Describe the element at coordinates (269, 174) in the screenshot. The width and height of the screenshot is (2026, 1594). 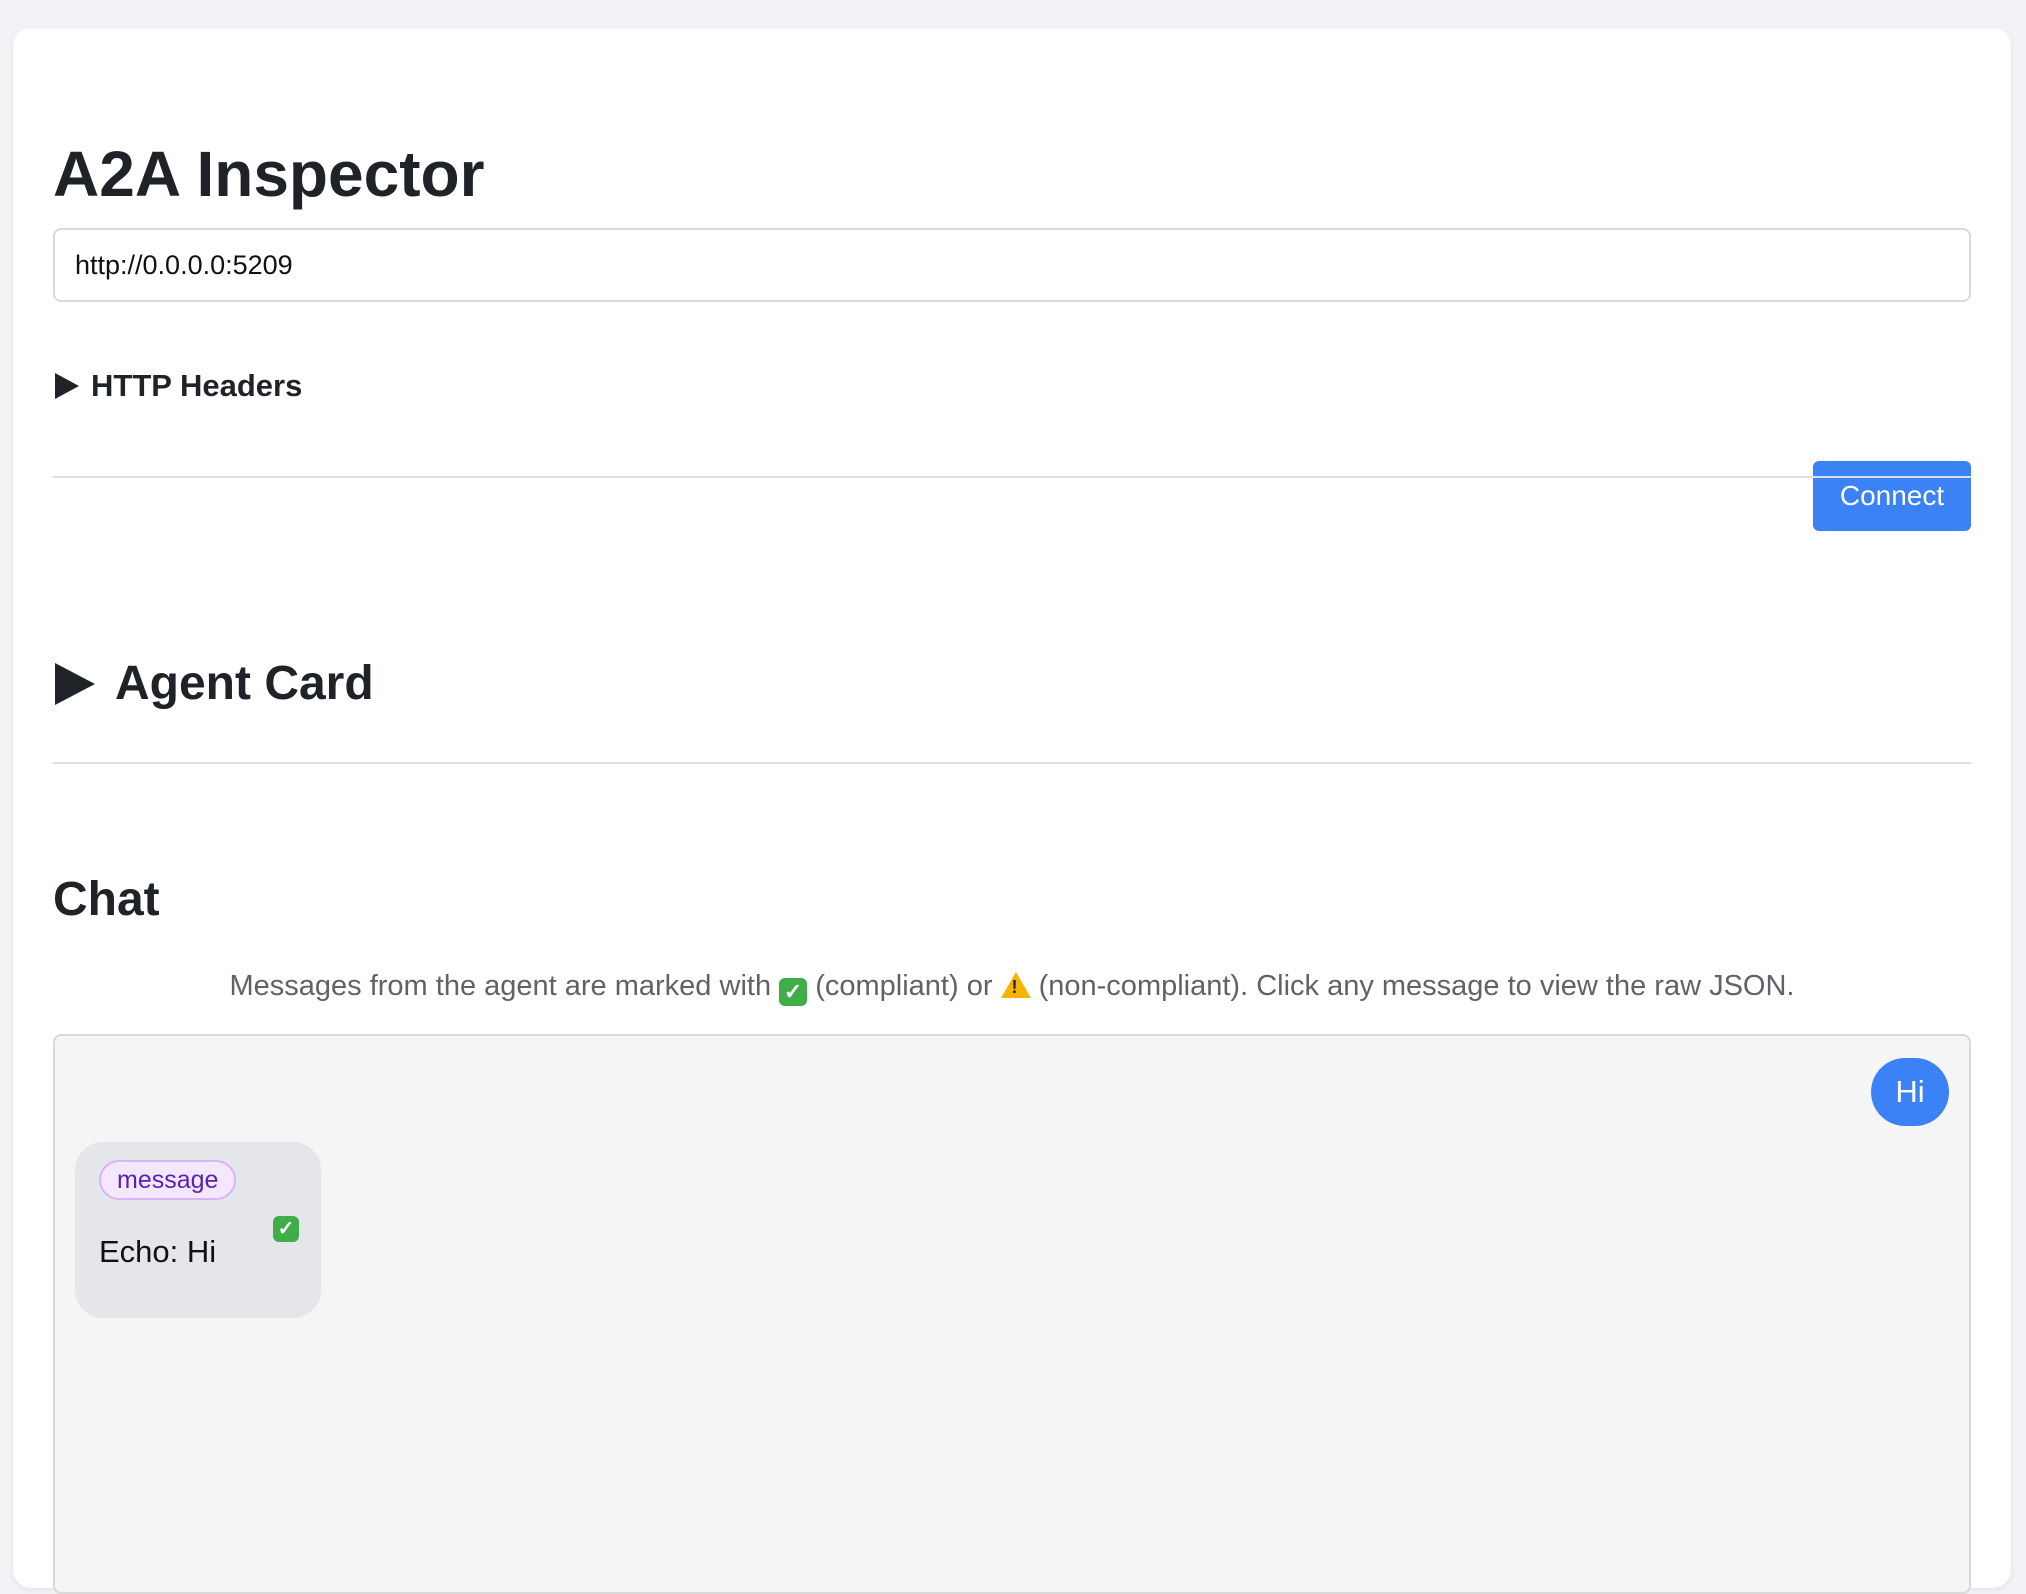
I see `page-title: A2A Inspector` at that location.